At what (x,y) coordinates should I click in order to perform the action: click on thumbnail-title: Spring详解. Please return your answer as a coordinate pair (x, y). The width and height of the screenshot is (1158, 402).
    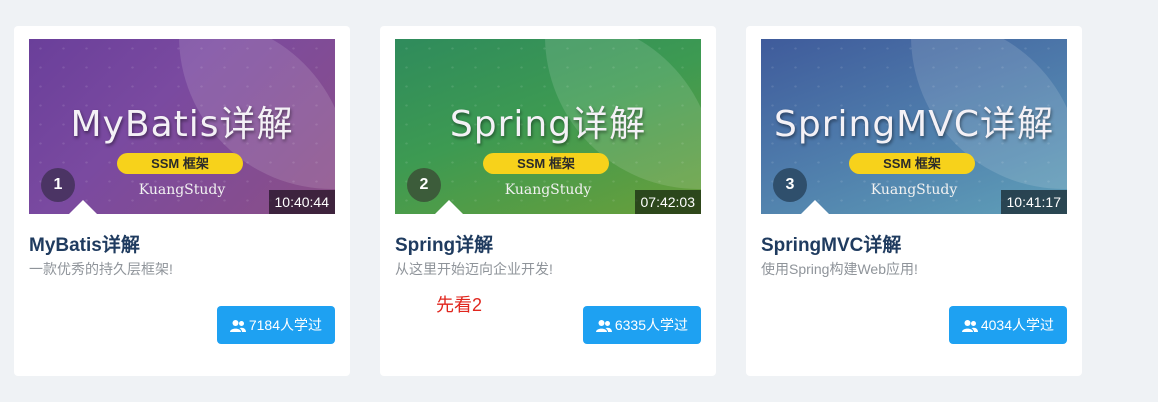
    Looking at the image, I should click on (548, 124).